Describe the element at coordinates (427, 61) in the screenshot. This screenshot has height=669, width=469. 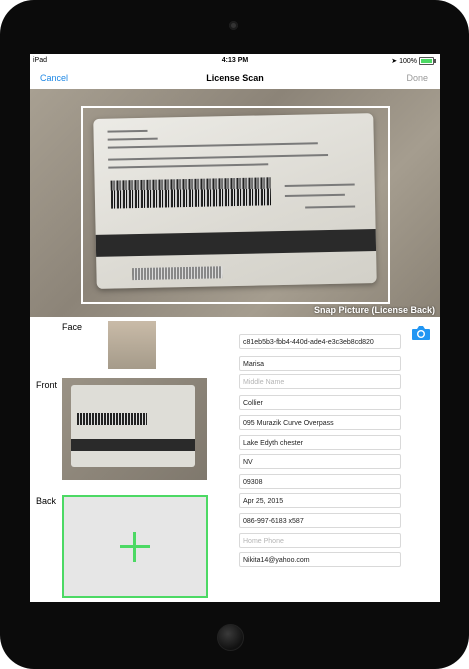
I see `battery-icon` at that location.